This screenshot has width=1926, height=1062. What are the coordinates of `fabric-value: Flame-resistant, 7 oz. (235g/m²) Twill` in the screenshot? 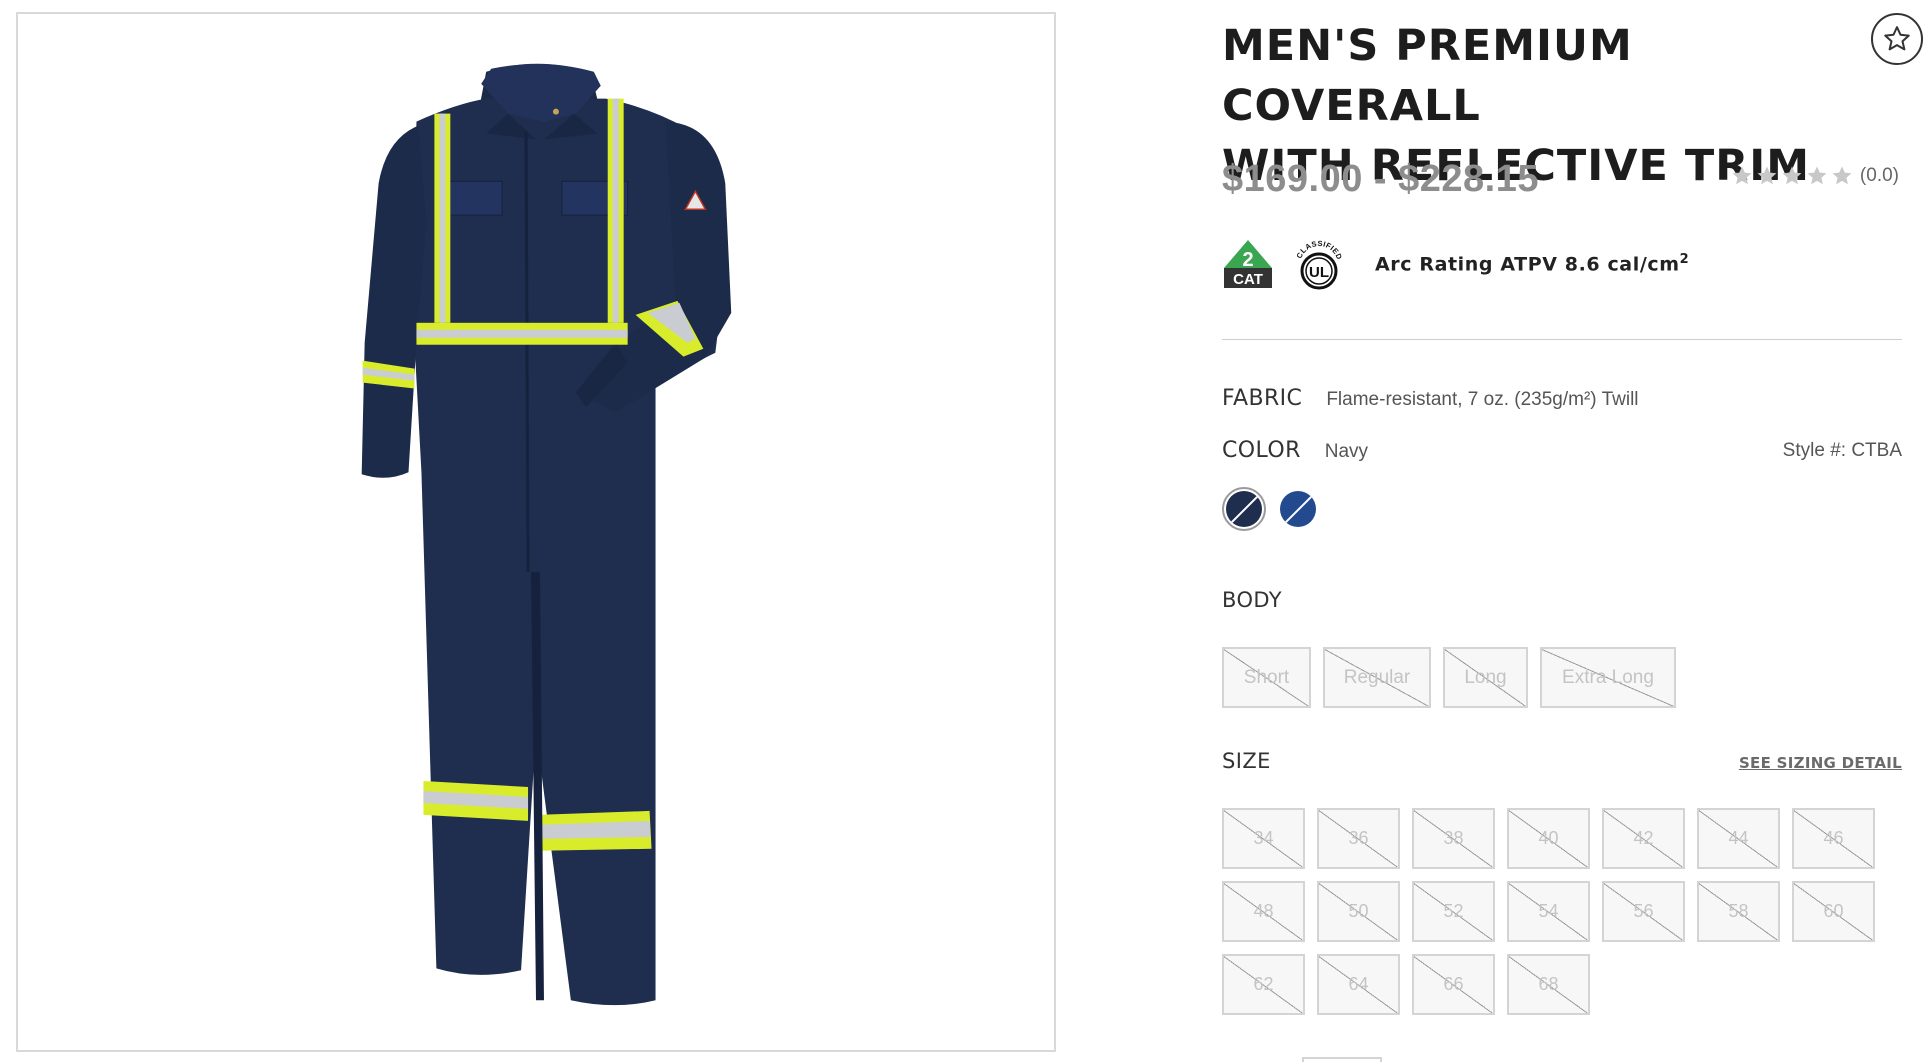 It's located at (1482, 399).